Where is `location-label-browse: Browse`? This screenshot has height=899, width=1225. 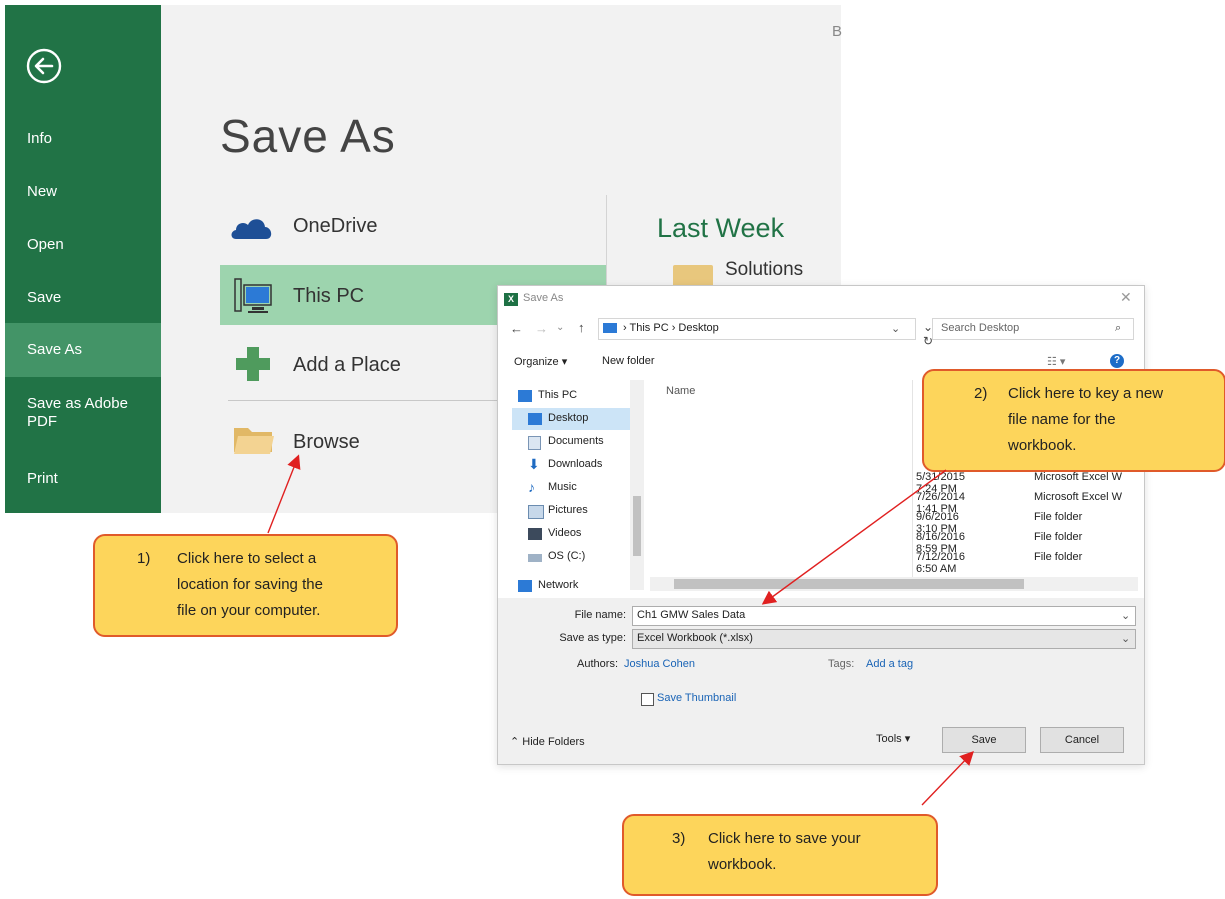 location-label-browse: Browse is located at coordinates (326, 442).